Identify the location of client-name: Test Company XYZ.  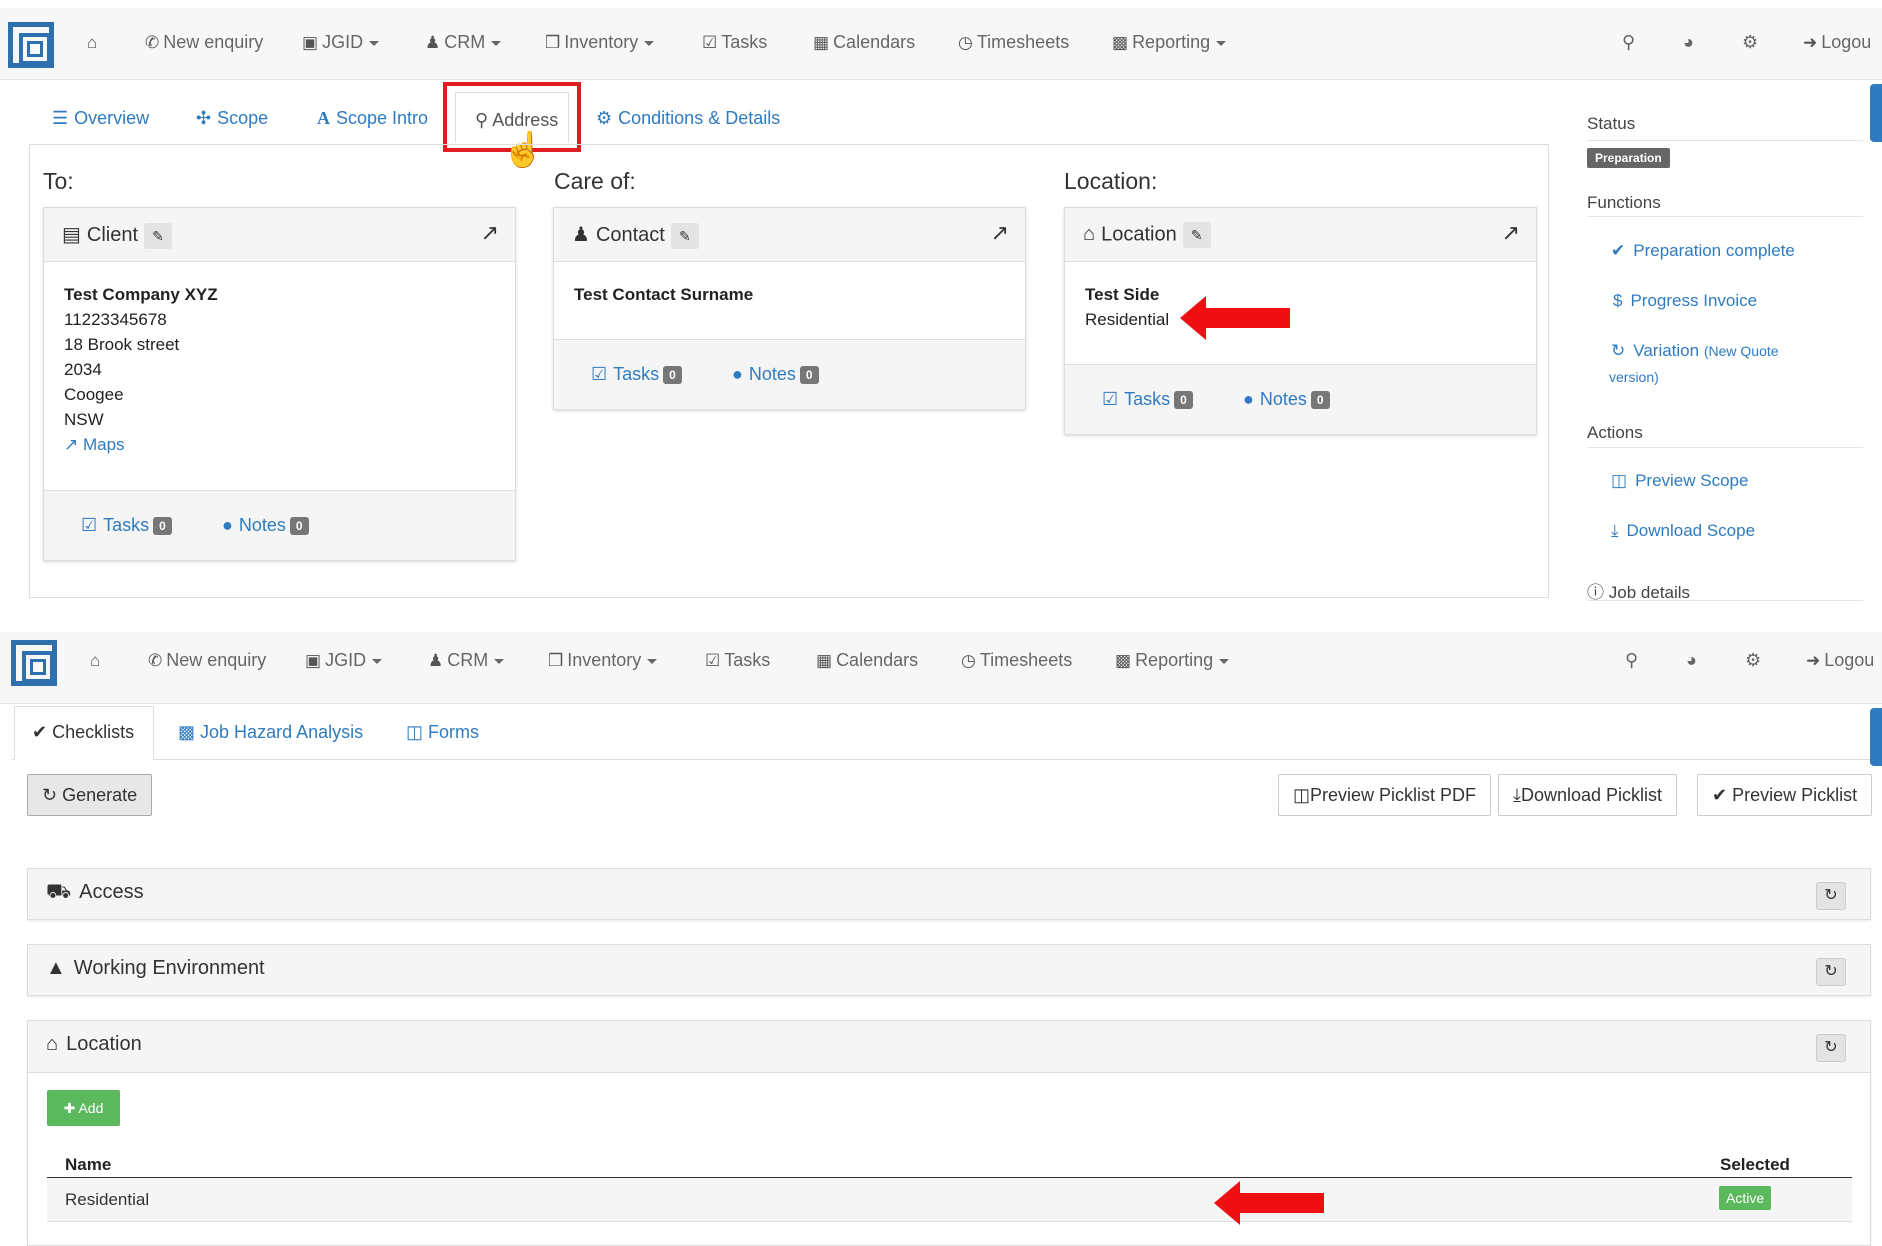
(141, 294).